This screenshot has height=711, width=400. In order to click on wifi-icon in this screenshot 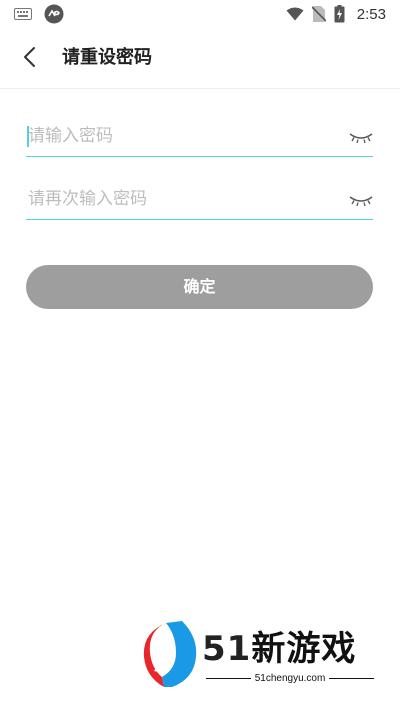, I will do `click(295, 14)`.